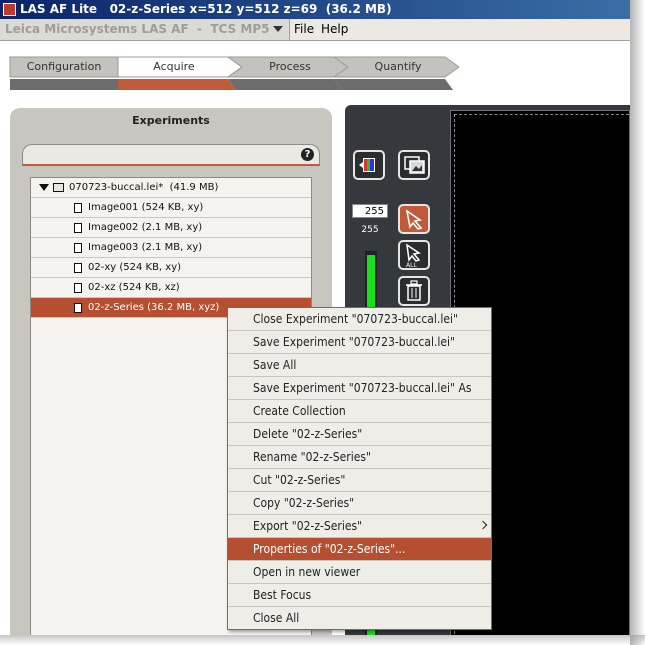  What do you see at coordinates (58, 187) in the screenshot?
I see `folder-icon` at bounding box center [58, 187].